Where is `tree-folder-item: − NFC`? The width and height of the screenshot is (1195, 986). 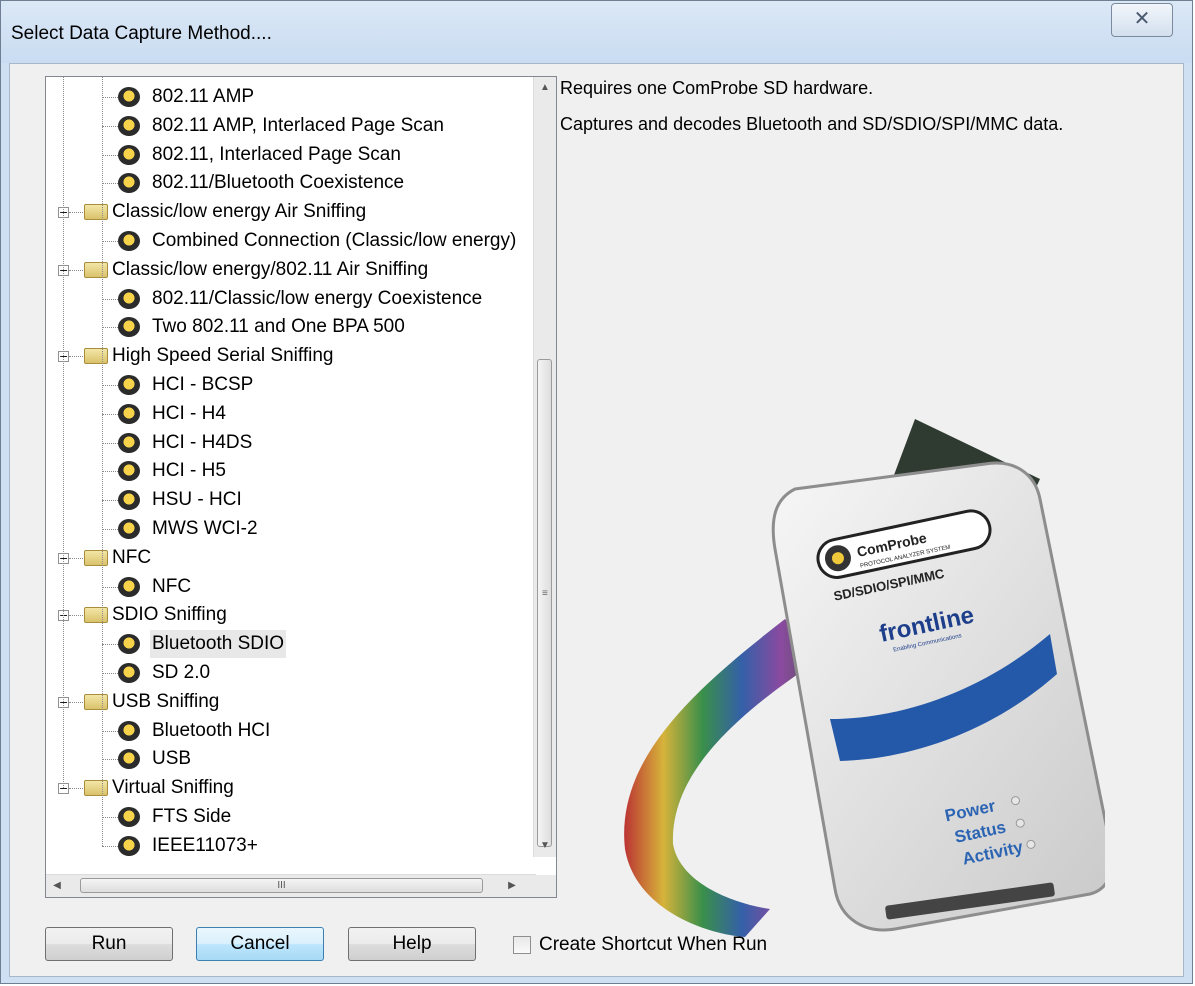
tree-folder-item: − NFC is located at coordinates (281, 558).